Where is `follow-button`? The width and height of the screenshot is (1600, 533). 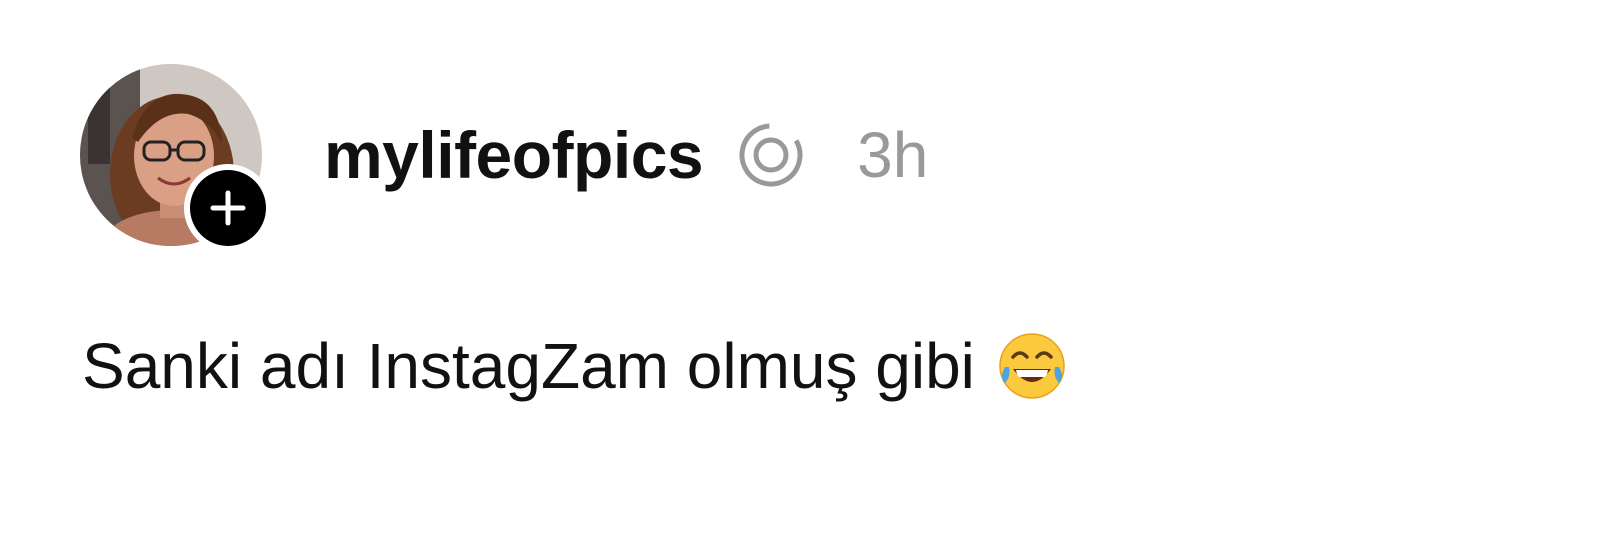 follow-button is located at coordinates (228, 208).